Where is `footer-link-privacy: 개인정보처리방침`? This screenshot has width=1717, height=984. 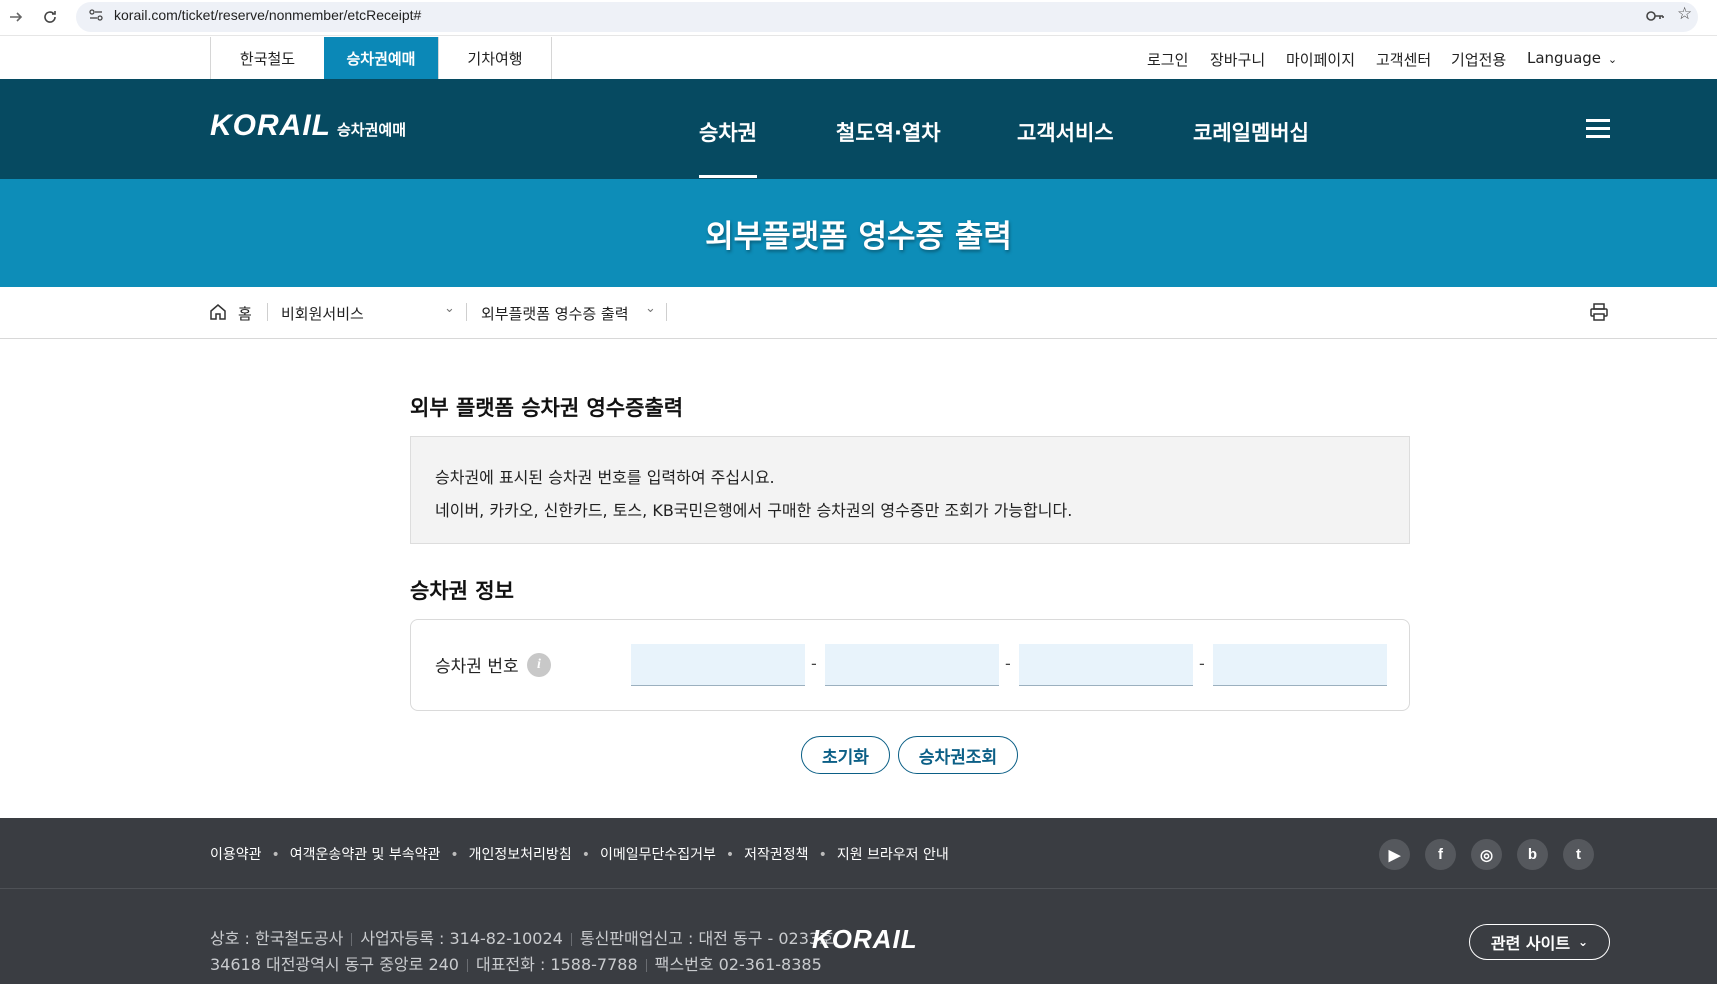
footer-link-privacy: 개인정보처리방침 is located at coordinates (520, 855).